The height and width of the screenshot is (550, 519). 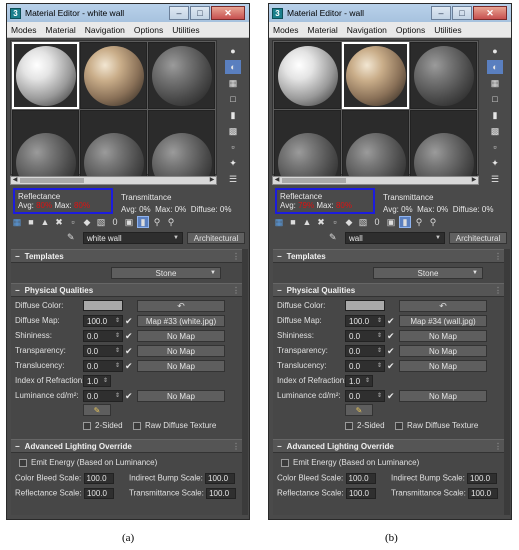 I want to click on reflectance-scale-field: 100.0, so click(x=360, y=493).